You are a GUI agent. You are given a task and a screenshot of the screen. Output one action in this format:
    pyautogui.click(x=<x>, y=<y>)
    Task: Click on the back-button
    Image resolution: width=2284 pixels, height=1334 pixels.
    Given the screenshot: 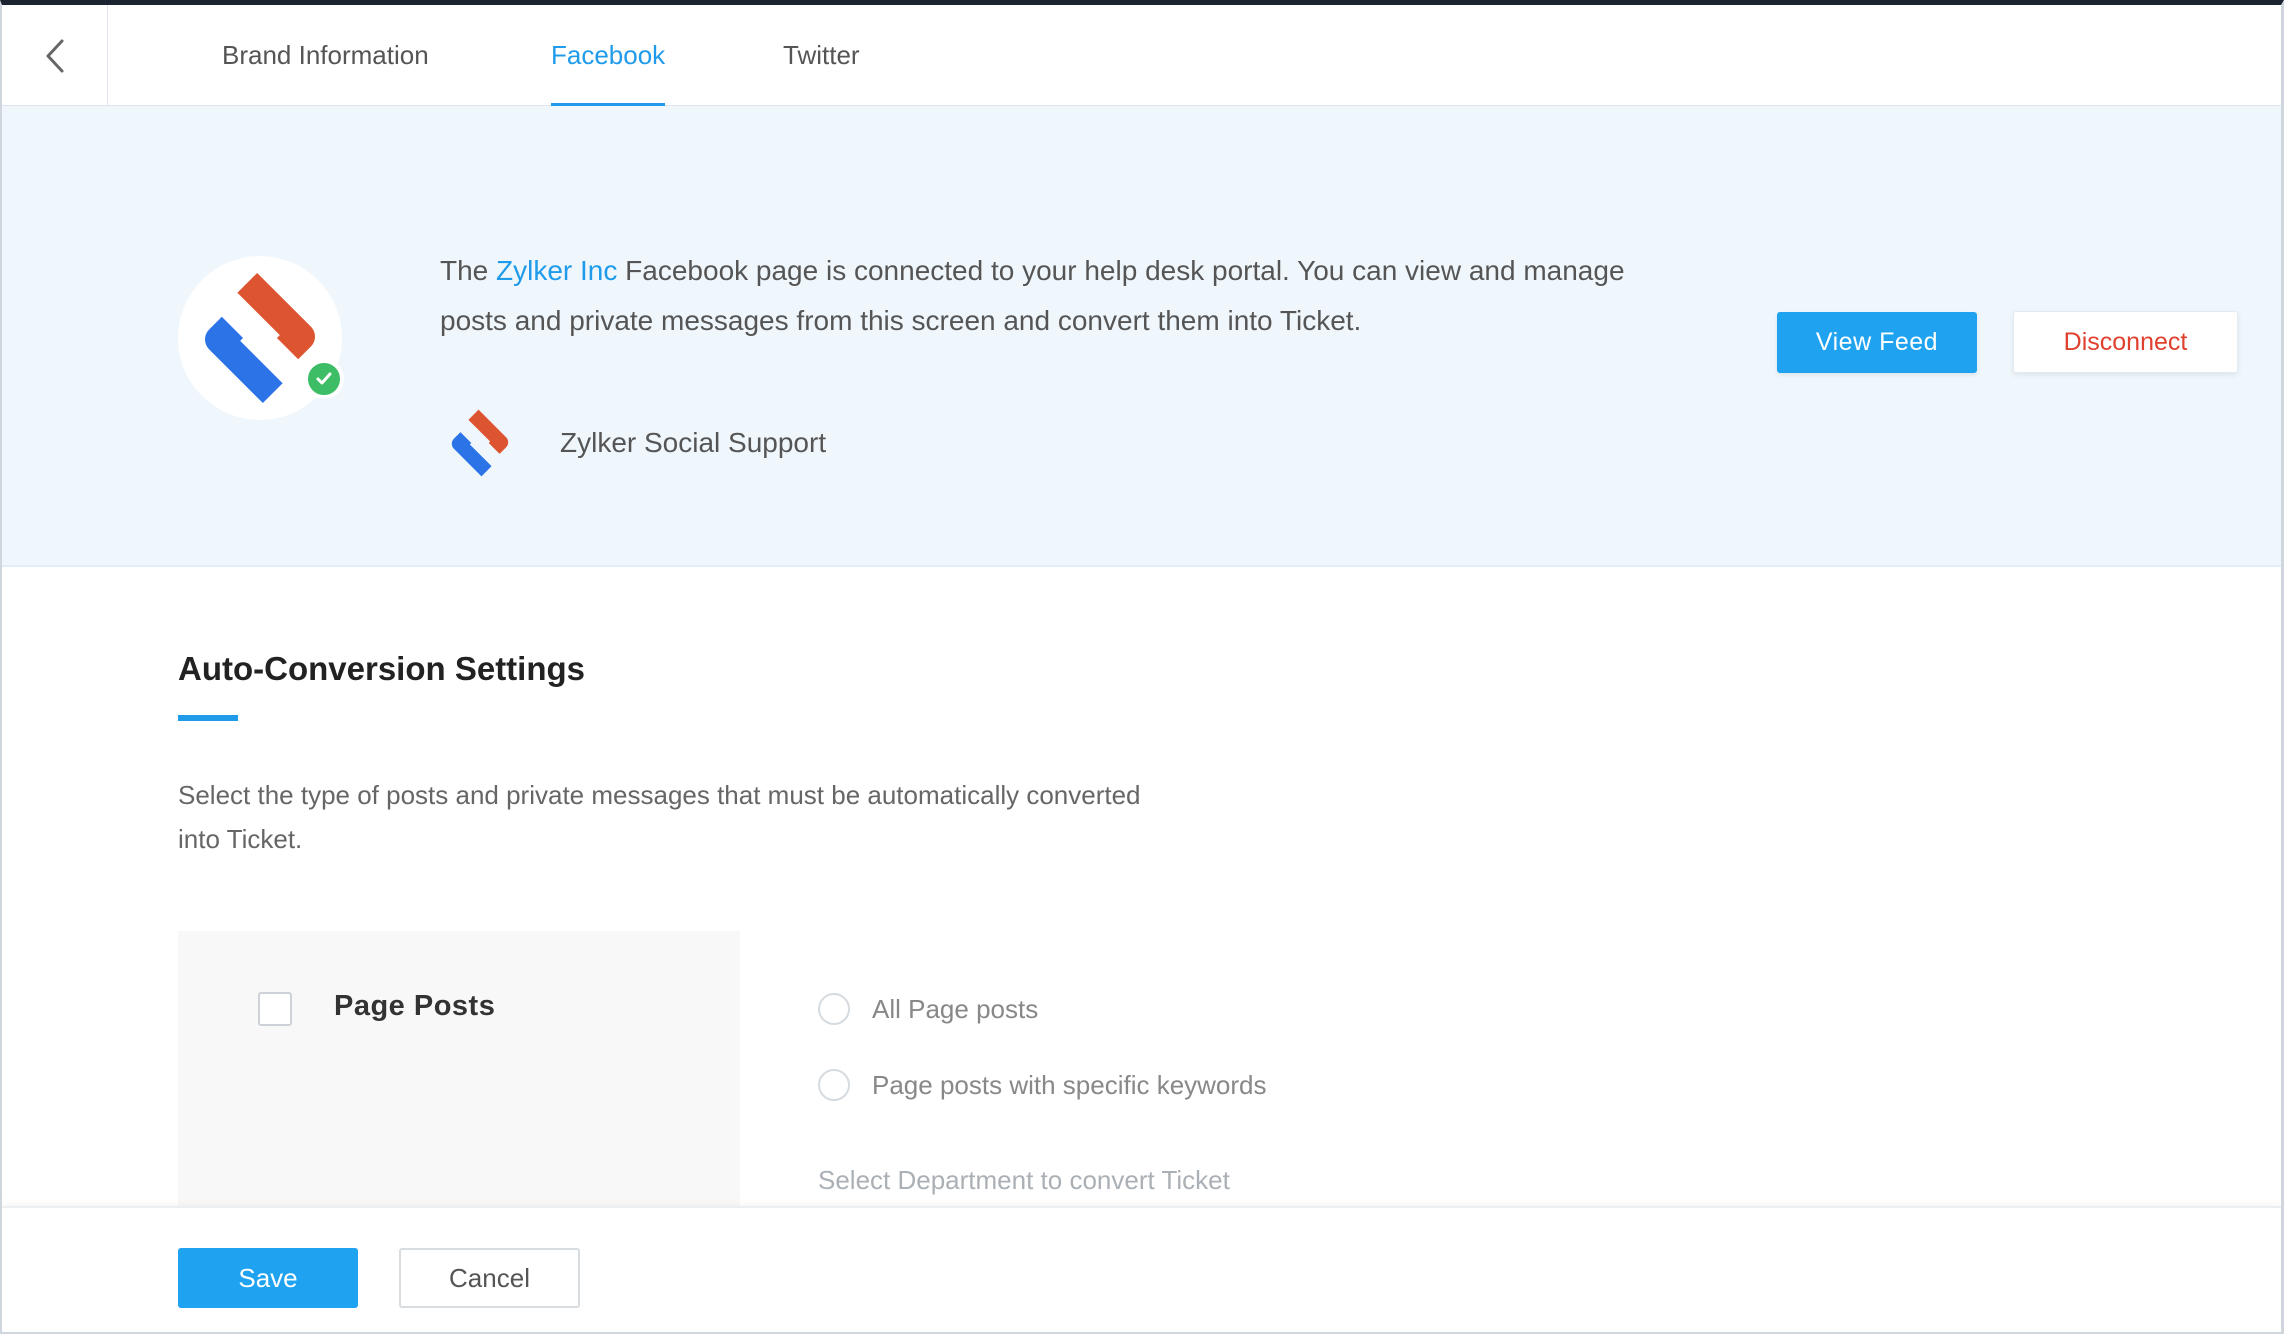 What is the action you would take?
    pyautogui.click(x=55, y=55)
    